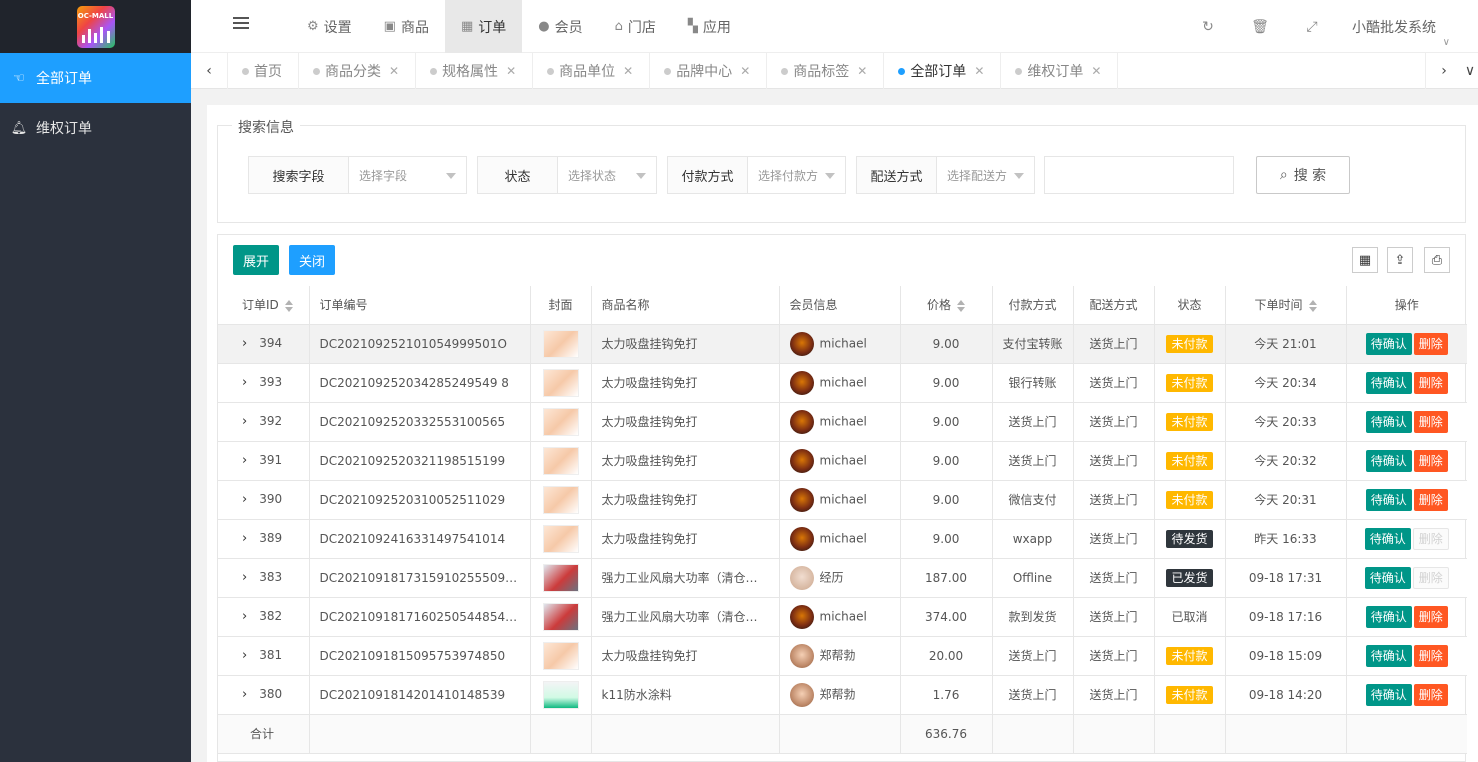 The width and height of the screenshot is (1478, 762). I want to click on trash-icon: 🗑︎, so click(1260, 27).